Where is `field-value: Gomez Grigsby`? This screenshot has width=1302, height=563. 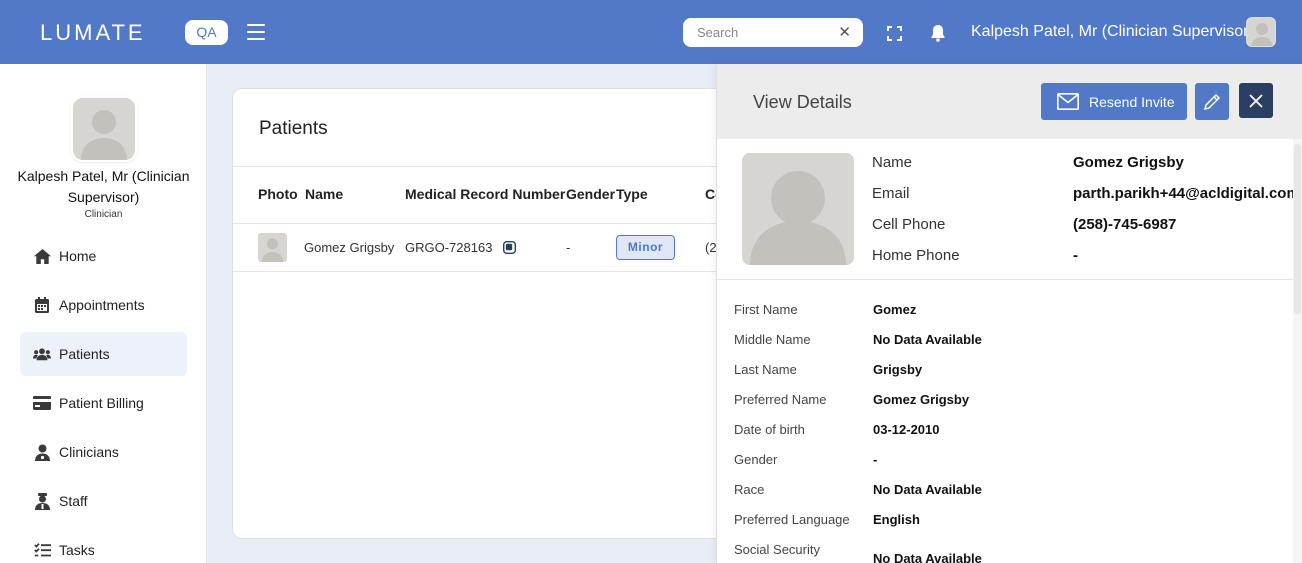 field-value: Gomez Grigsby is located at coordinates (921, 399).